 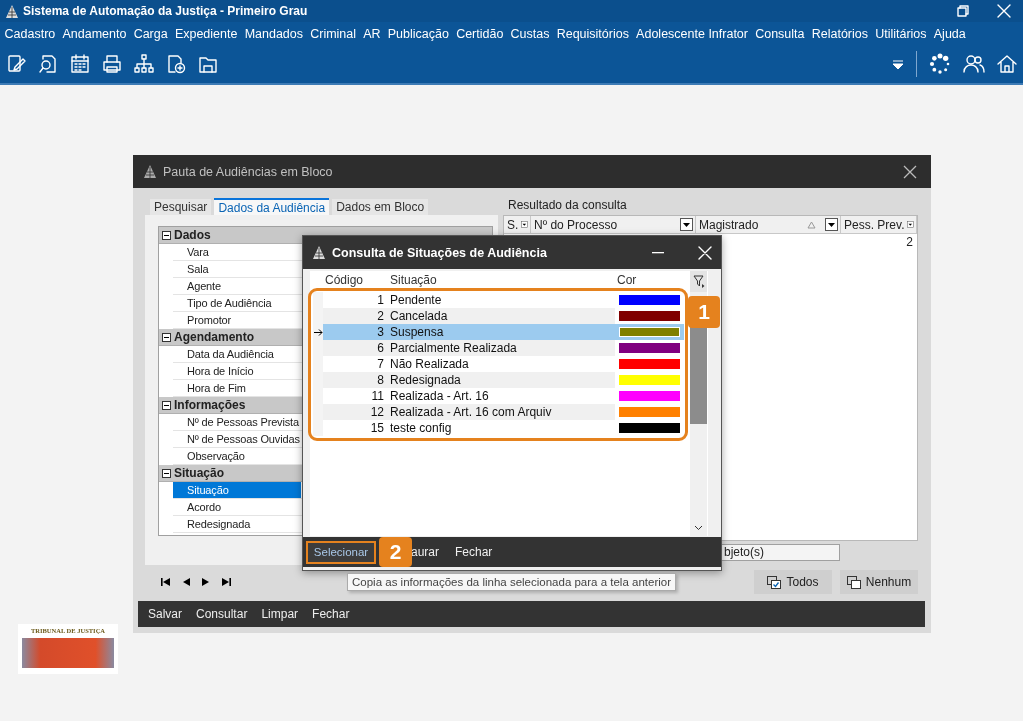 I want to click on count-field: bjeto(s), so click(x=780, y=552).